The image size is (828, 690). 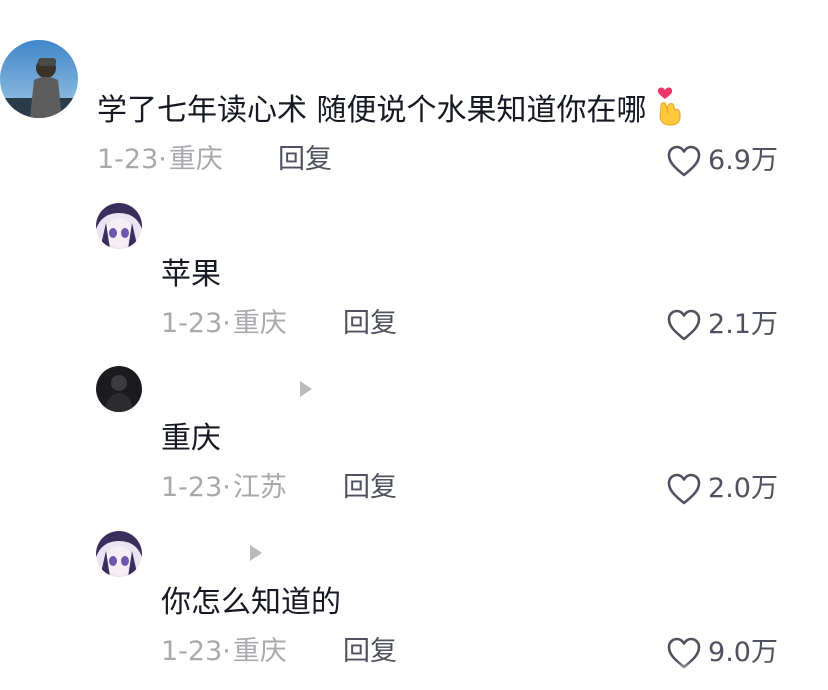 I want to click on comment-meta: 1-23·江苏, so click(x=224, y=488).